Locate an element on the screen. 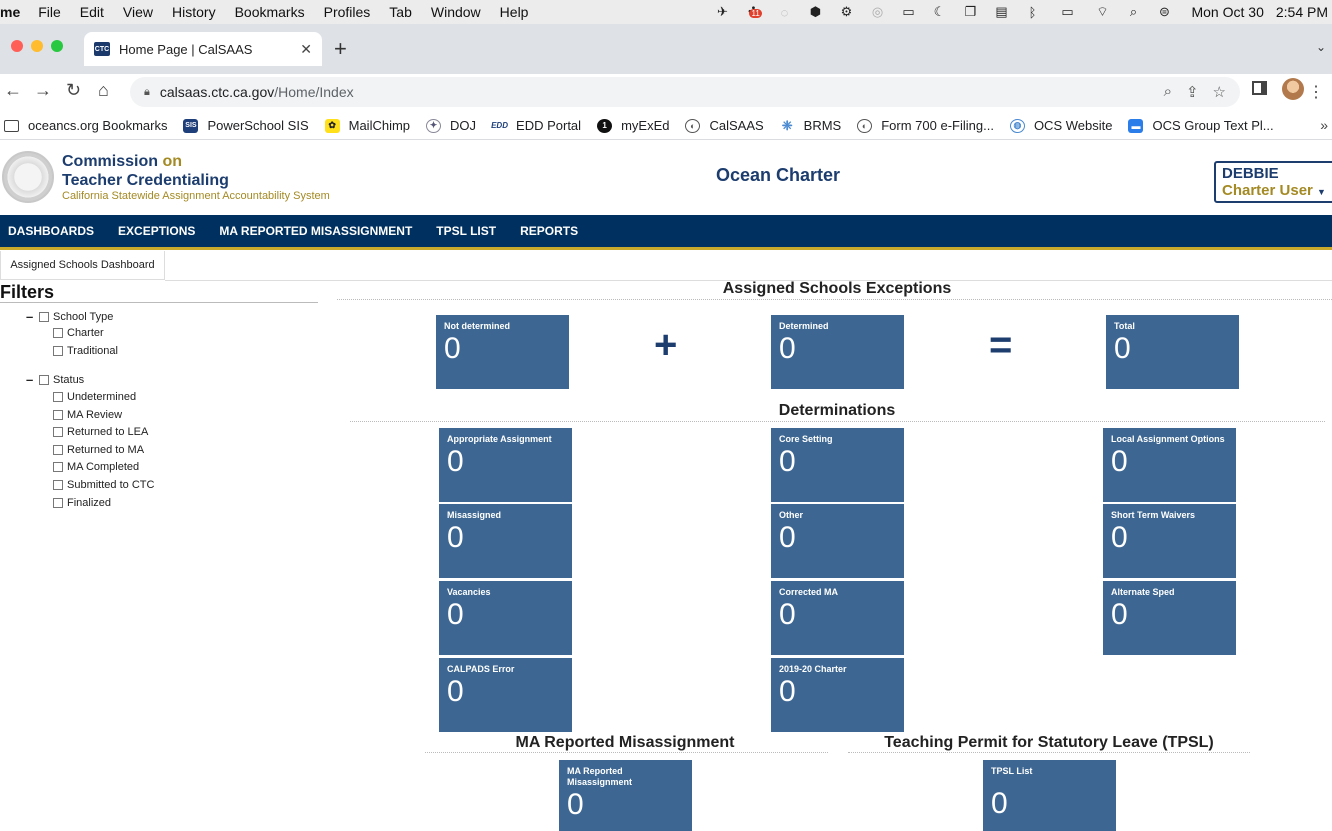 This screenshot has height=831, width=1332. tile-ma-reported-misassignment: MA Reported Misassignment 0 is located at coordinates (625, 795).